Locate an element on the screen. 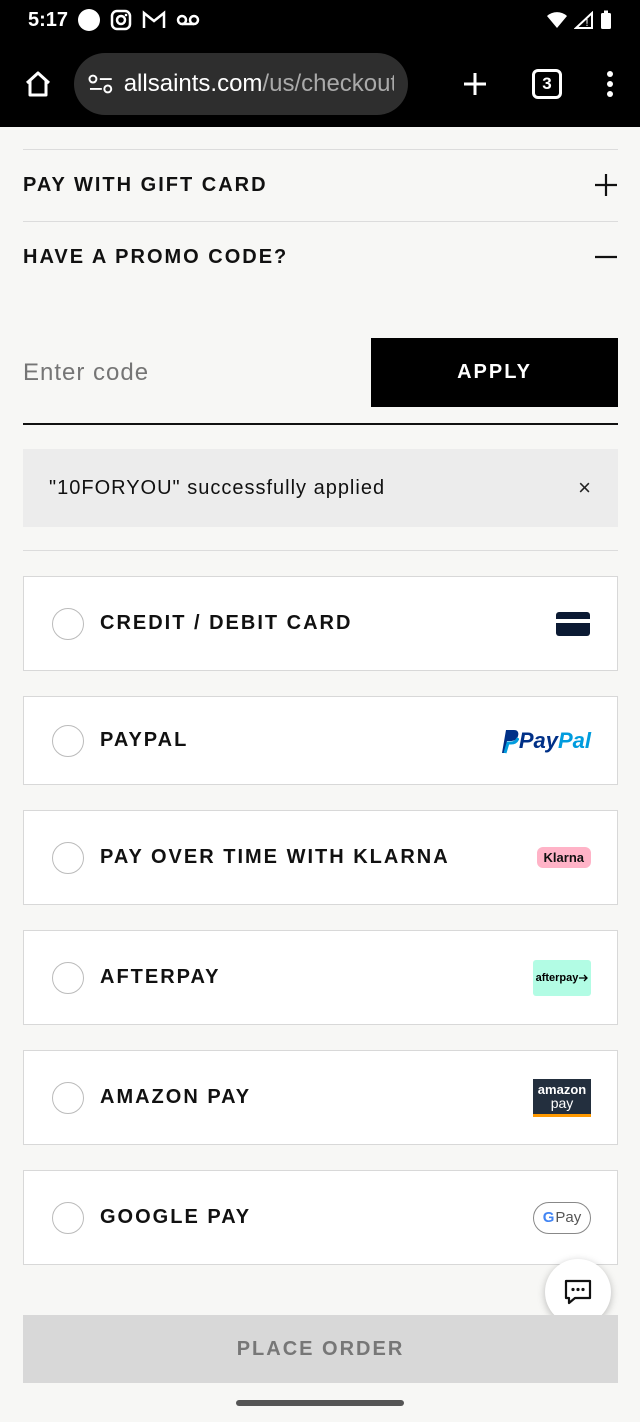 This screenshot has height=1422, width=640. amazon-pay-badge: amazon pay is located at coordinates (562, 1097).